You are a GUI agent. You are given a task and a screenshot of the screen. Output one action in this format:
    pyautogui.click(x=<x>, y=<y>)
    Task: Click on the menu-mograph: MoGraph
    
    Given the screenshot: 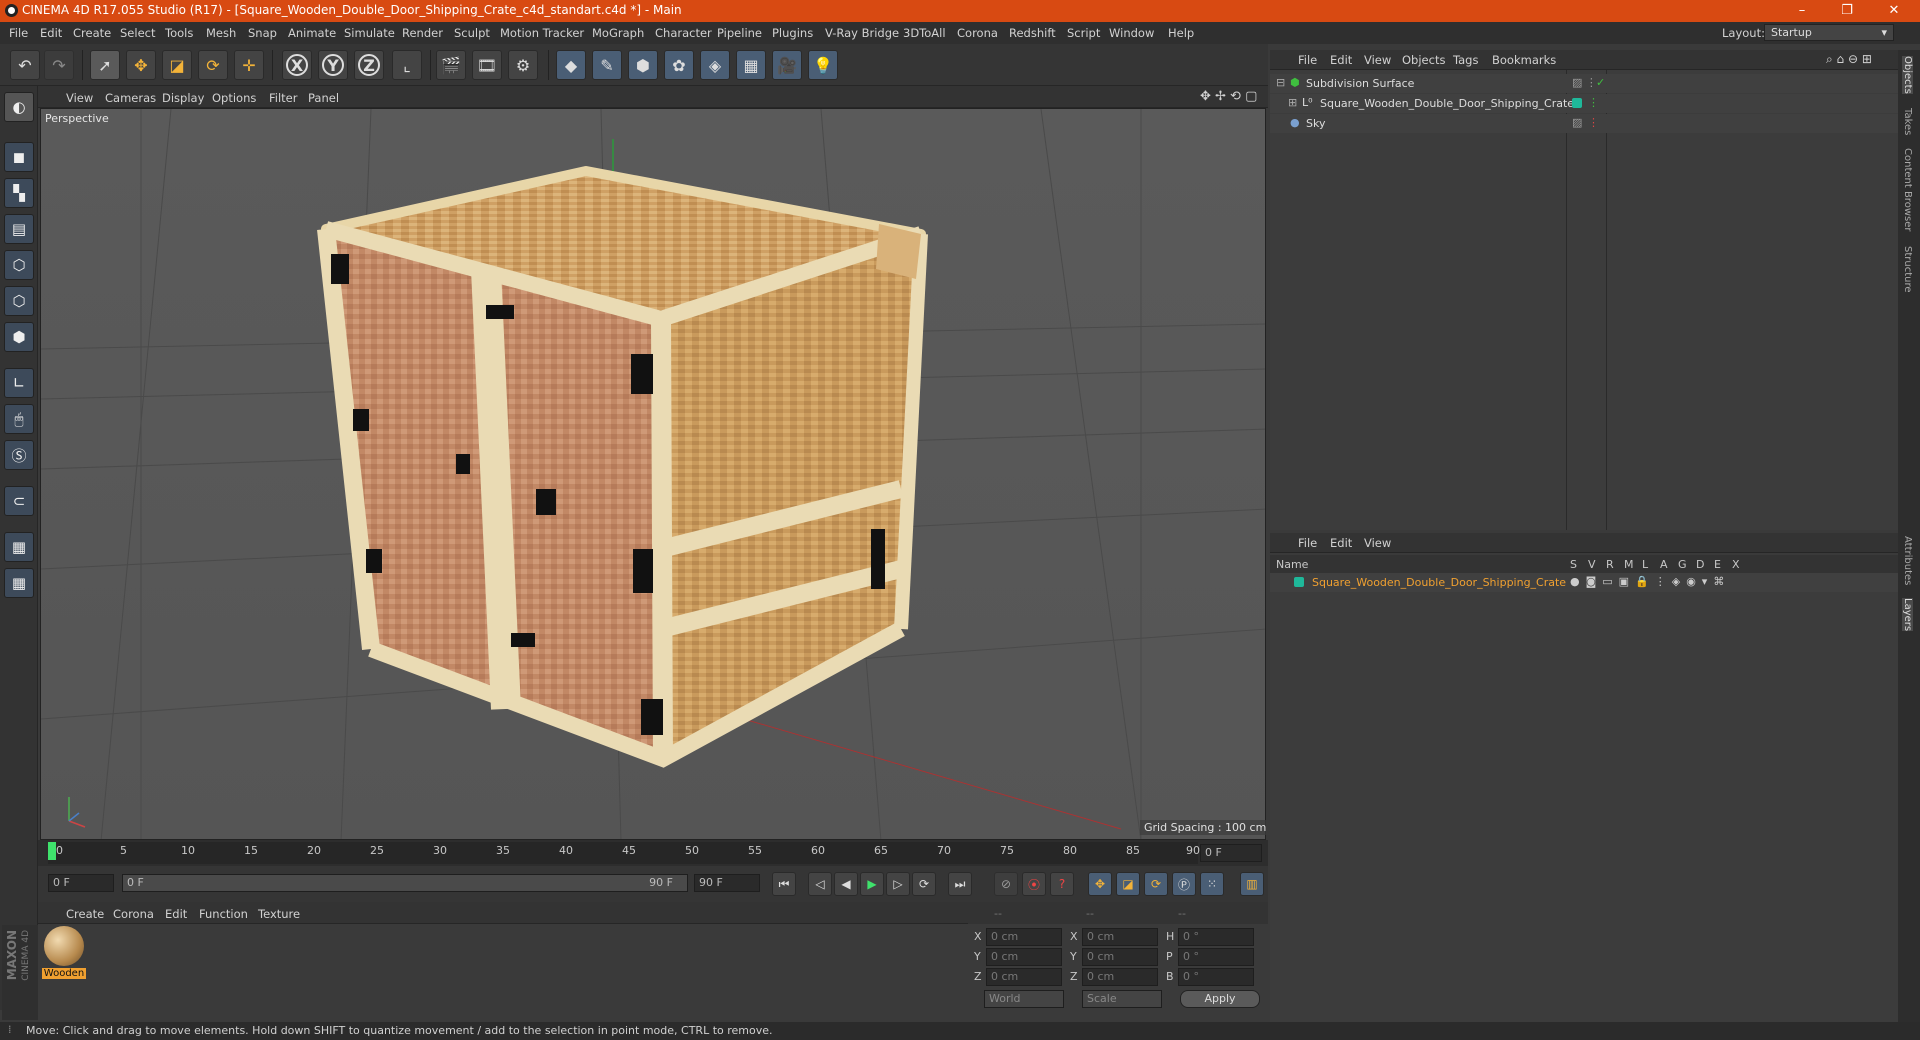 What is the action you would take?
    pyautogui.click(x=618, y=33)
    